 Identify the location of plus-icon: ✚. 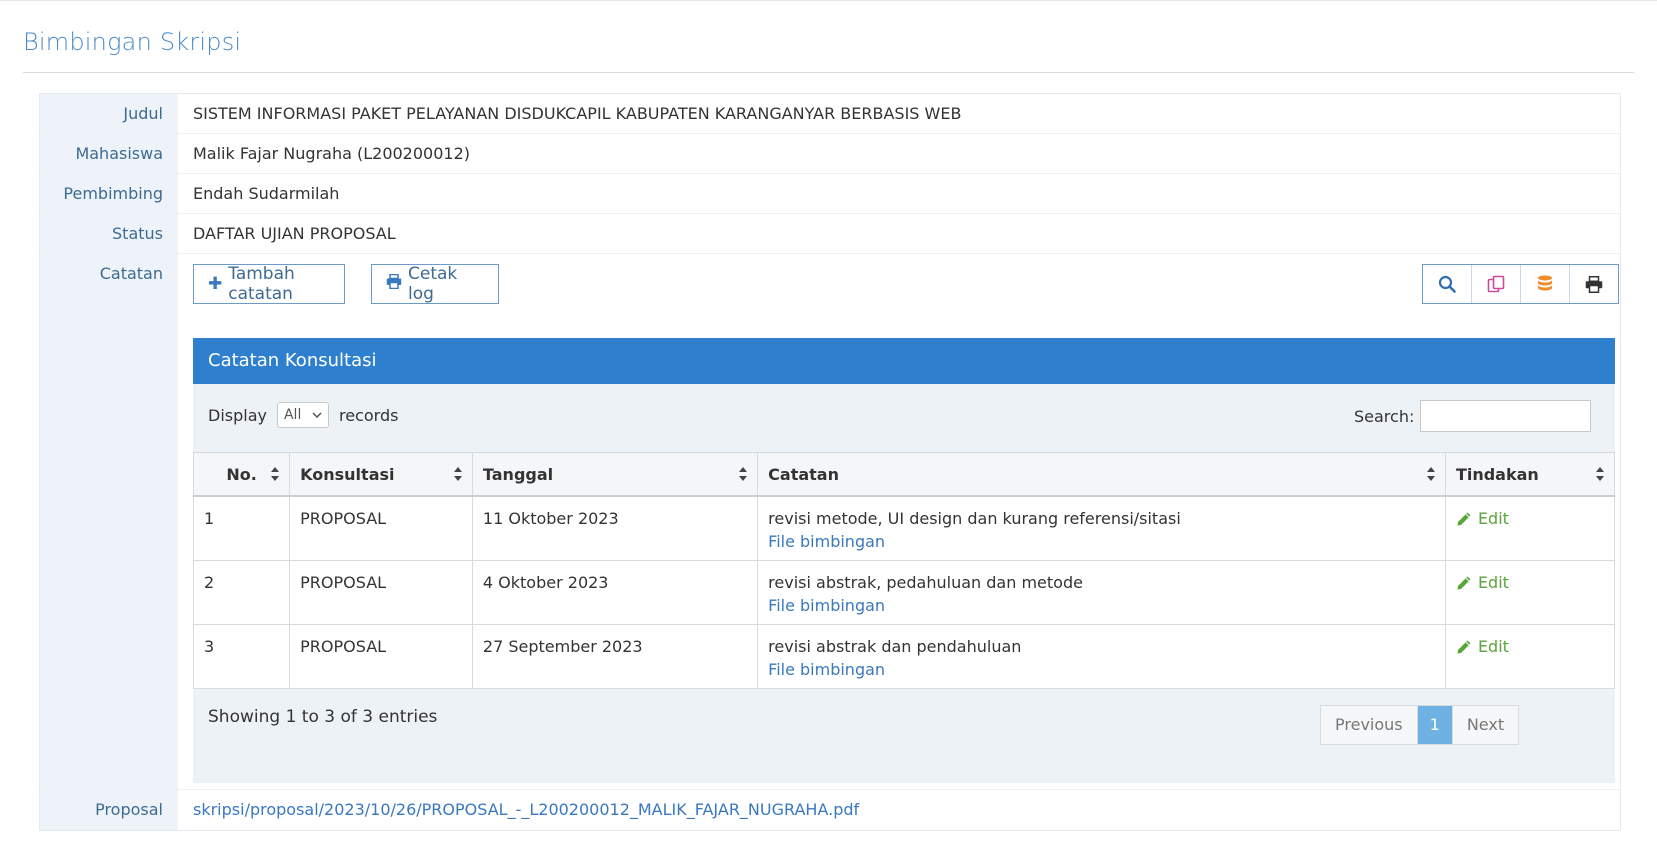
(215, 284).